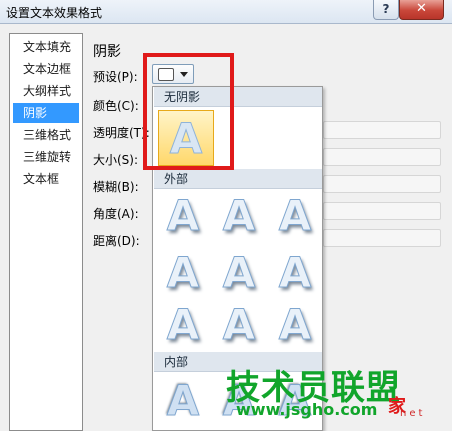 This screenshot has width=452, height=431. Describe the element at coordinates (116, 214) in the screenshot. I see `angle-label: 角度(A):` at that location.